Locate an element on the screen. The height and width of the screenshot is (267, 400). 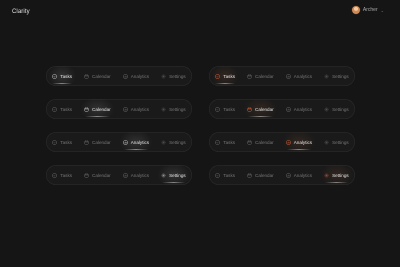
tab-bar-mono-row-1: Tasks Calendar Analytics Settings is located at coordinates (119, 76).